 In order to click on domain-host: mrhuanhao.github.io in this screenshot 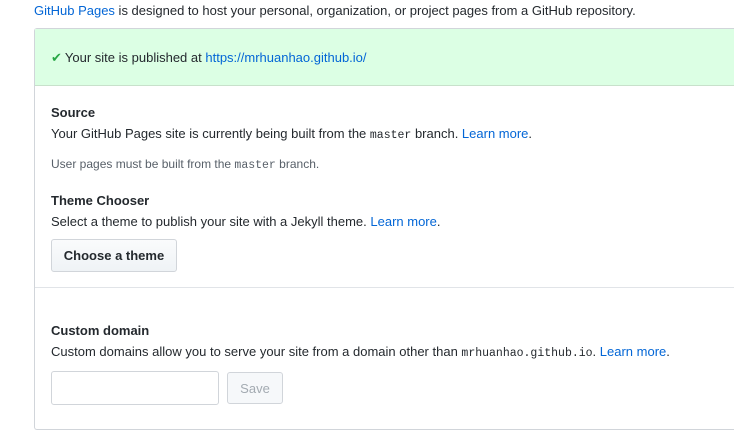, I will do `click(527, 353)`.